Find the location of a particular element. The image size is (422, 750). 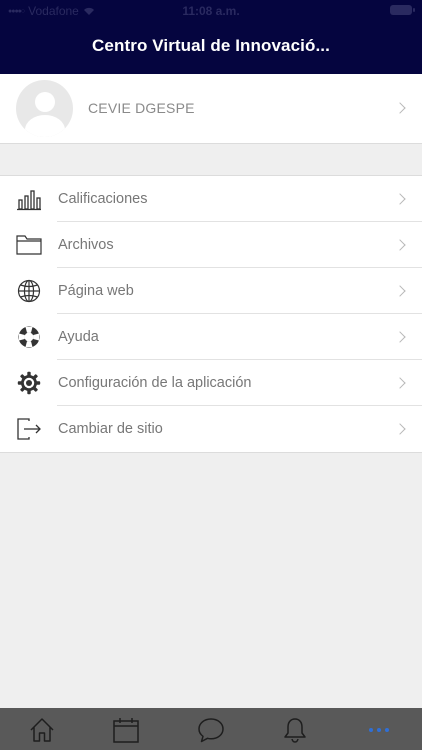

bell-icon is located at coordinates (295, 730).